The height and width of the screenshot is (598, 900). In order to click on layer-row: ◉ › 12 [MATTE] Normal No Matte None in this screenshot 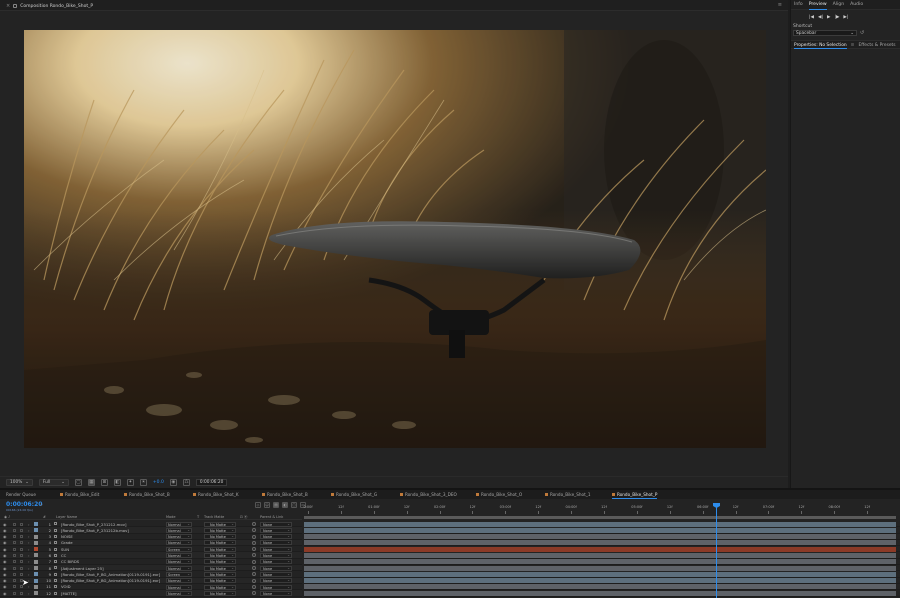, I will do `click(151, 593)`.